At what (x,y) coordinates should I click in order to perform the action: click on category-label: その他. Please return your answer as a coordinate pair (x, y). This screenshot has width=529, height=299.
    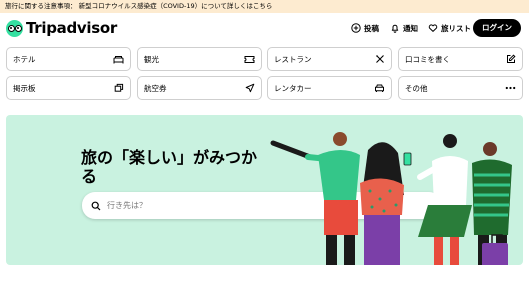
    Looking at the image, I should click on (416, 88).